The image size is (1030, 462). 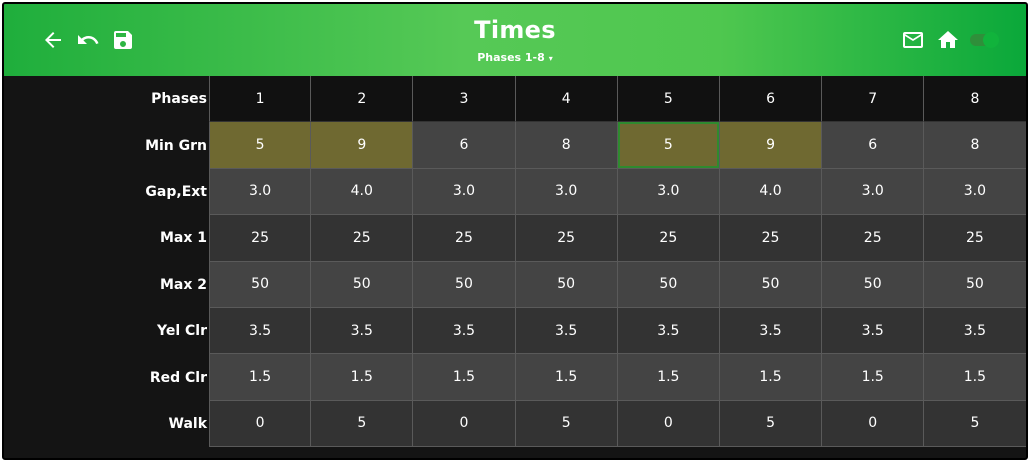 I want to click on phase-header-7: 7, so click(x=873, y=99).